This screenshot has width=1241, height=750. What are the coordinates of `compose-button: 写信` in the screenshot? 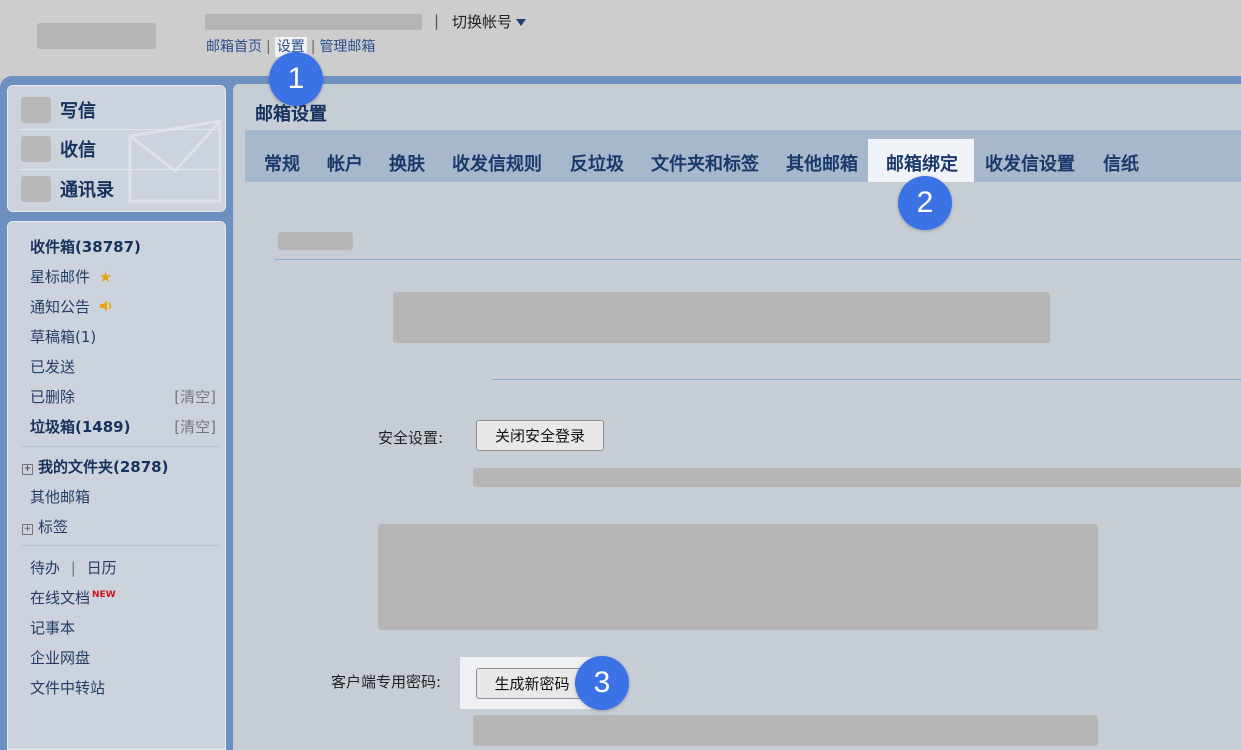 It's located at (121, 110).